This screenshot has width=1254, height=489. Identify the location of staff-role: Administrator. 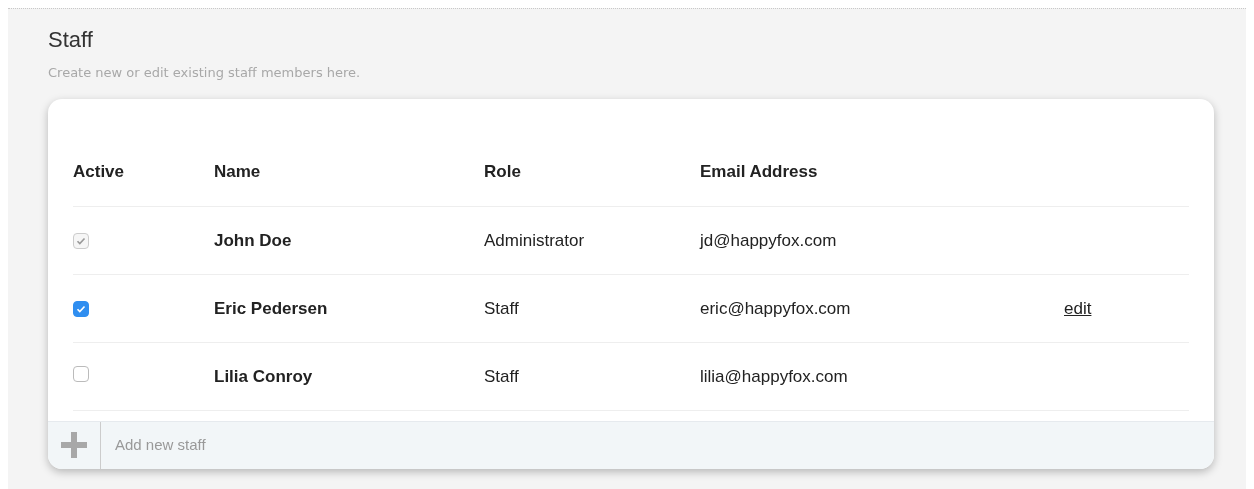
(534, 240).